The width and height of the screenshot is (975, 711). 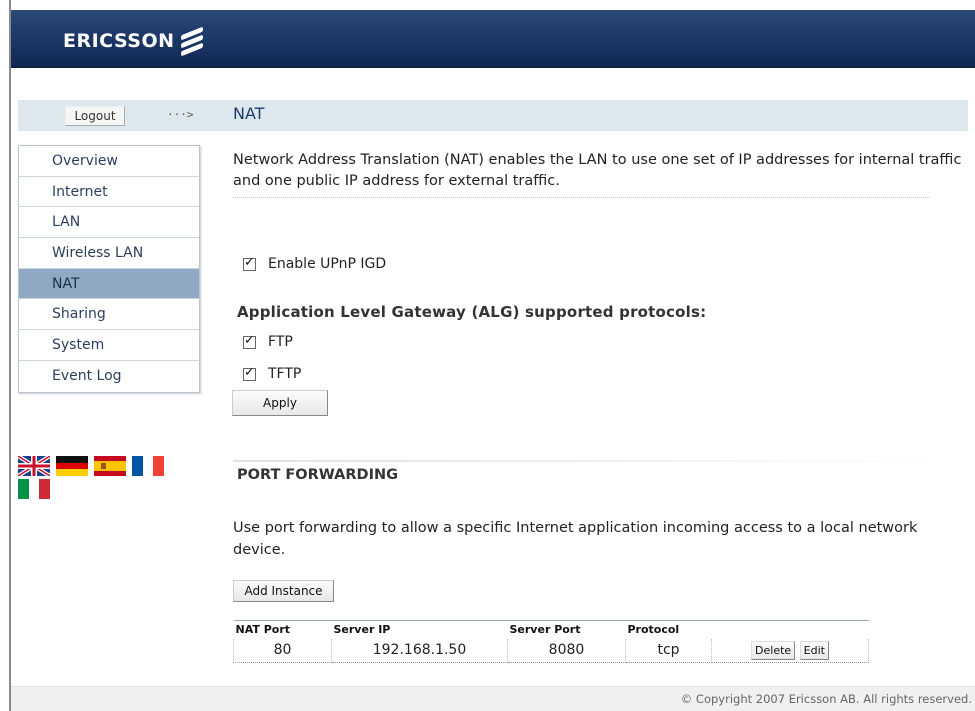 I want to click on add-instance-button: Add Instance, so click(x=283, y=591).